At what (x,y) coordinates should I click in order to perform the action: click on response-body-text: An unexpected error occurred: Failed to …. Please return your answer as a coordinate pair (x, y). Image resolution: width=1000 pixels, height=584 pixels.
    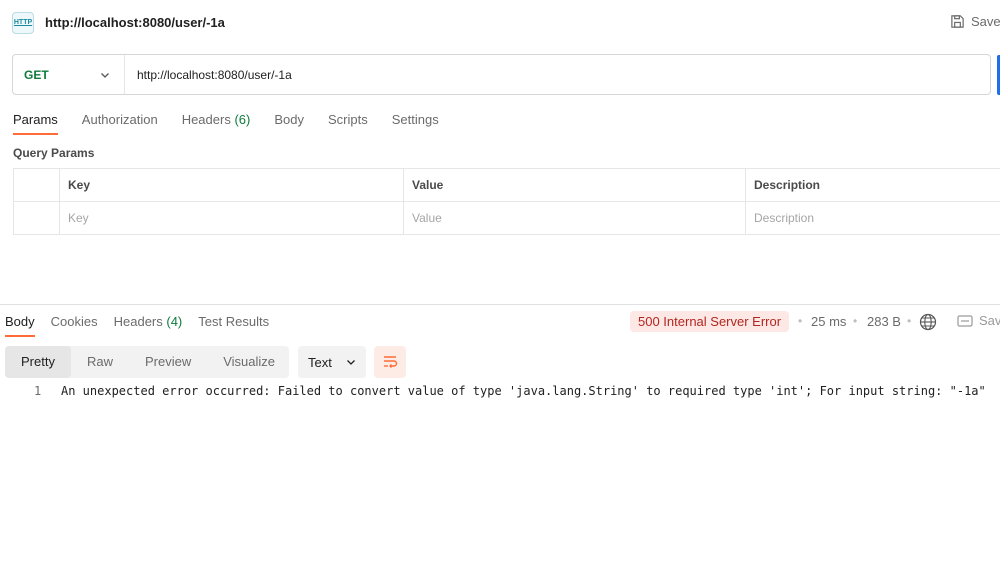
    Looking at the image, I should click on (523, 391).